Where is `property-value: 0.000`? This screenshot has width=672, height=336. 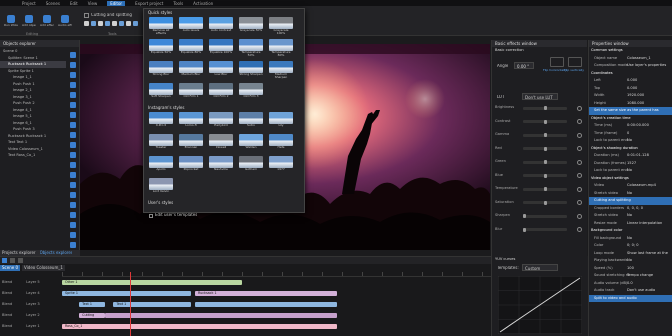 property-value: 0.000 is located at coordinates (632, 89).